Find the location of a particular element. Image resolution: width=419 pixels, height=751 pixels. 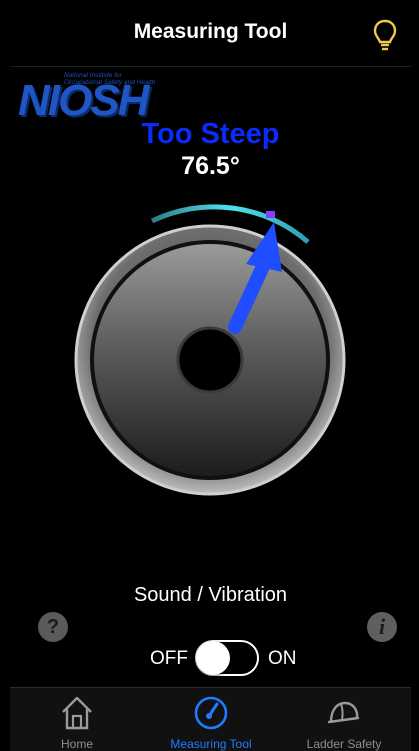

toggle-knob is located at coordinates (213, 658).